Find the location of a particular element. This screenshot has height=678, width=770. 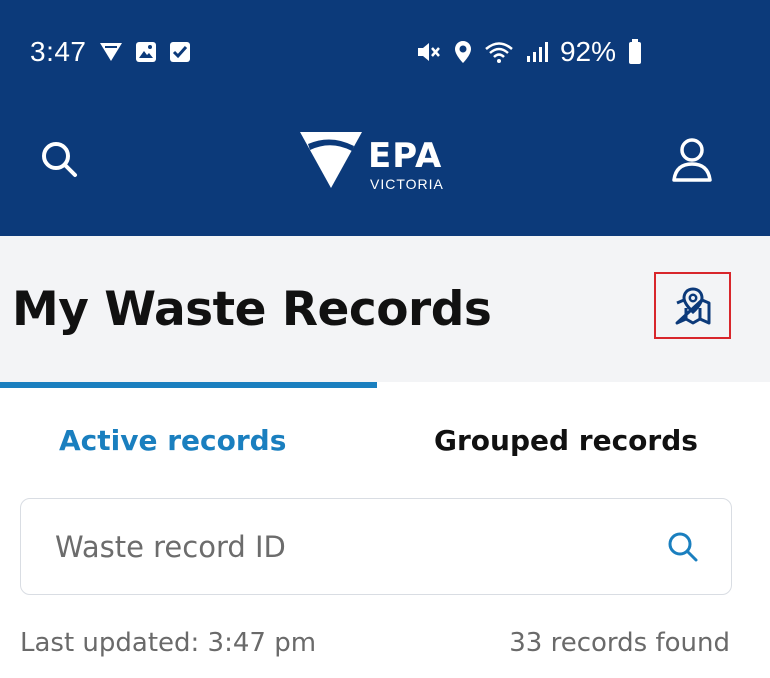

profile-button is located at coordinates (692, 160).